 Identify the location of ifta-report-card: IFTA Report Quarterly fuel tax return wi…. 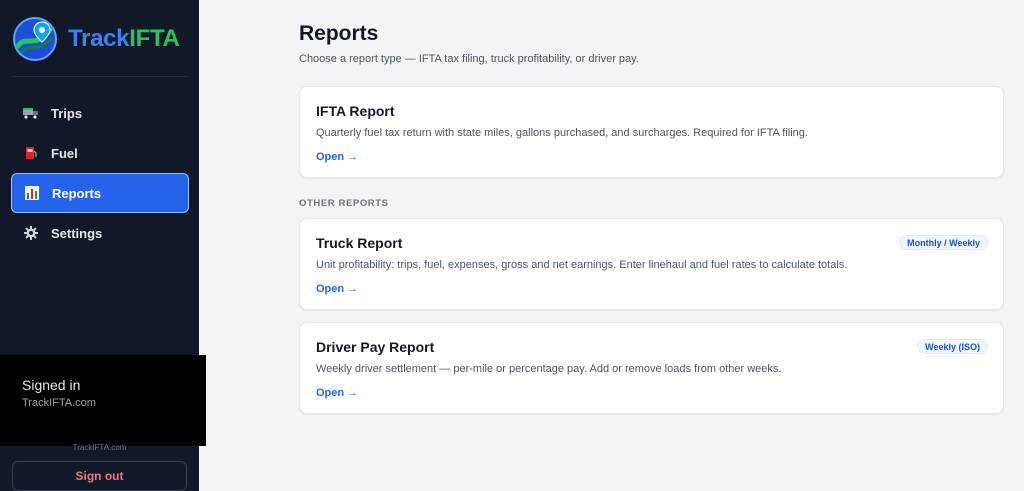
(651, 132).